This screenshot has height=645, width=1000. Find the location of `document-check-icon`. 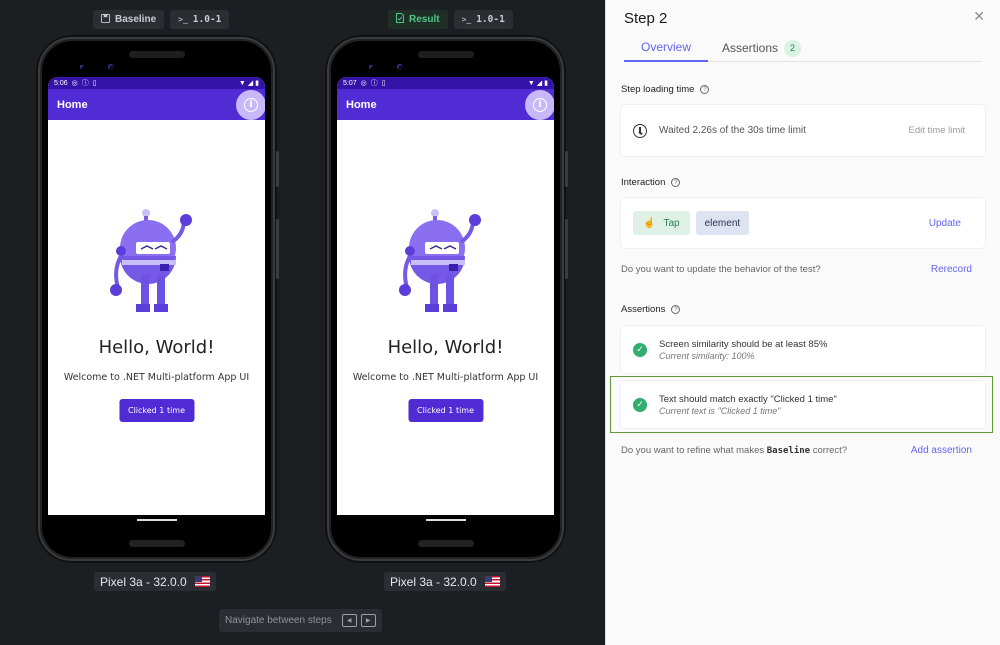

document-check-icon is located at coordinates (400, 19).